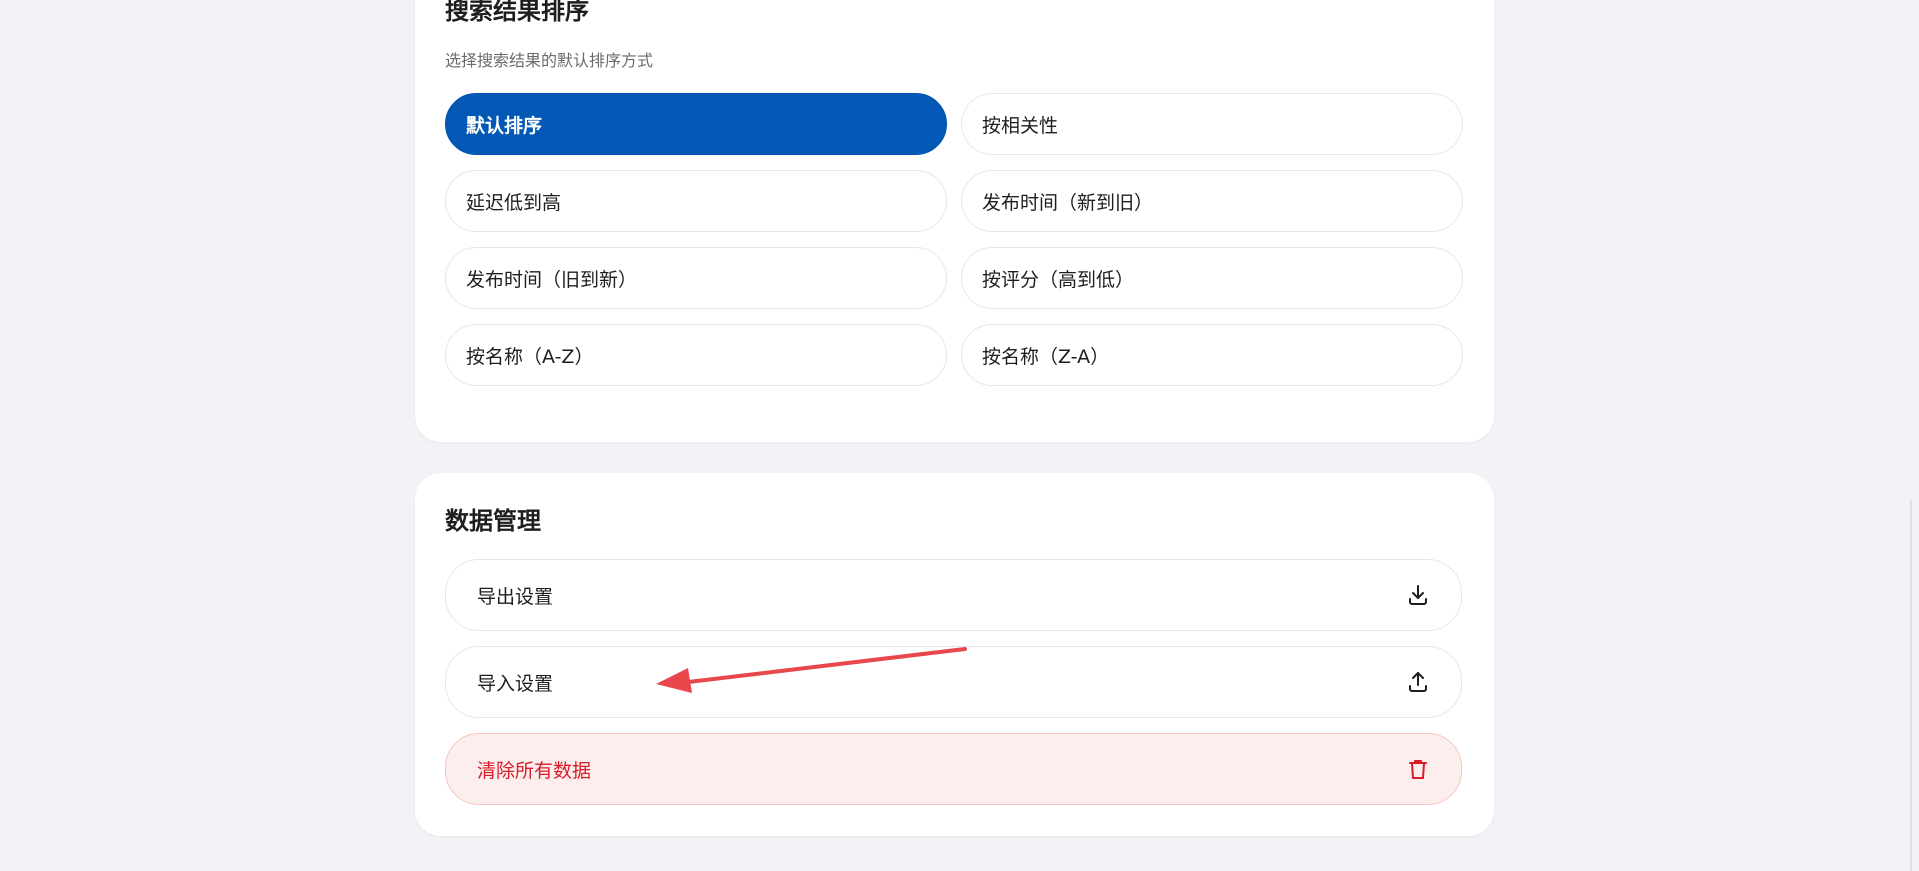  Describe the element at coordinates (1068, 202) in the screenshot. I see `sort-option-label: 发布时间（新到旧）` at that location.